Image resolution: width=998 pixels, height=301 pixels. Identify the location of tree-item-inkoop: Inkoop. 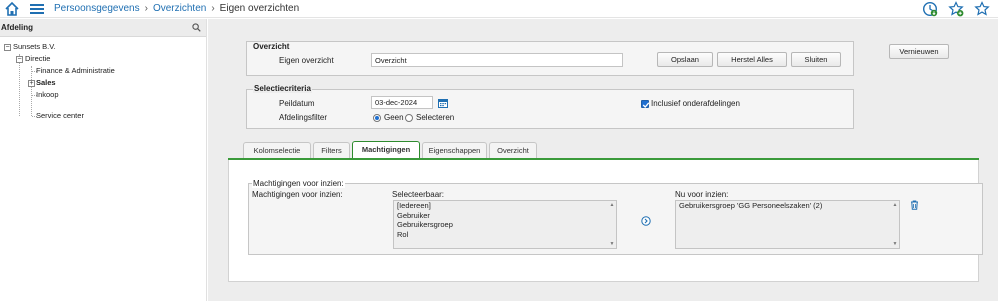
(47, 95).